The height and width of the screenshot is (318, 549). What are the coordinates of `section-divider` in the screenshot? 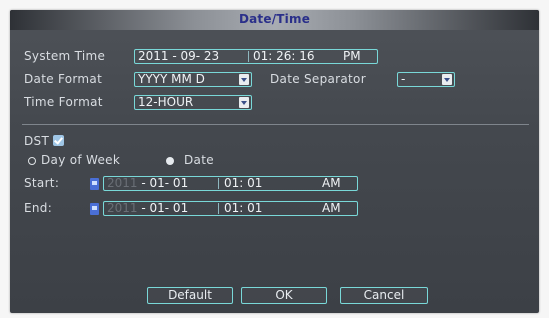 It's located at (275, 124).